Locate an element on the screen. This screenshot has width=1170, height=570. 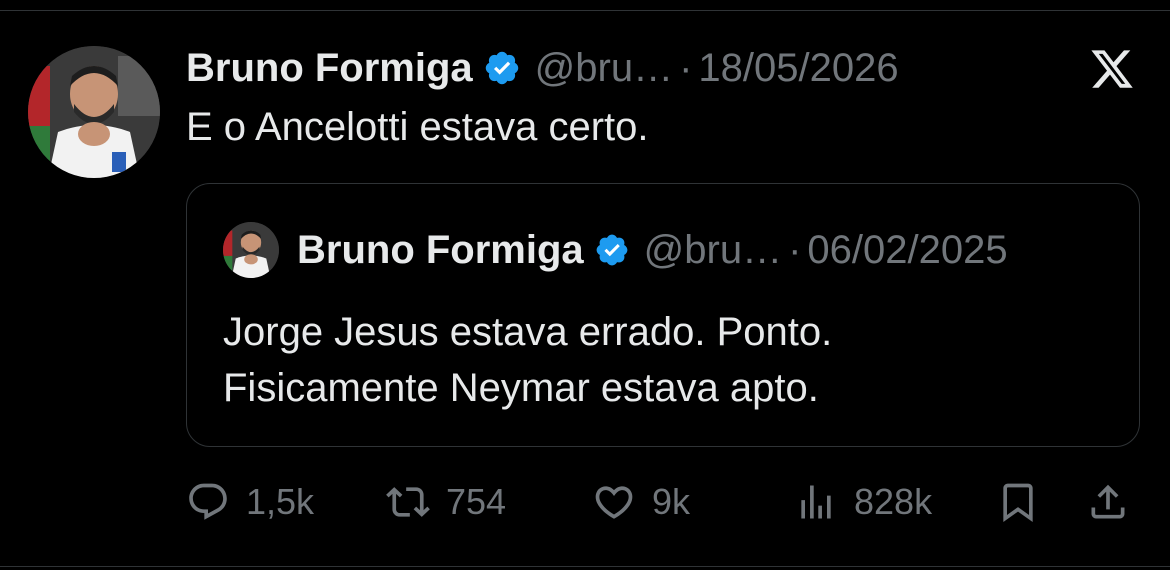
quote-header: Bruno Formiga @bru… · 06/02/2025 is located at coordinates (652, 250).